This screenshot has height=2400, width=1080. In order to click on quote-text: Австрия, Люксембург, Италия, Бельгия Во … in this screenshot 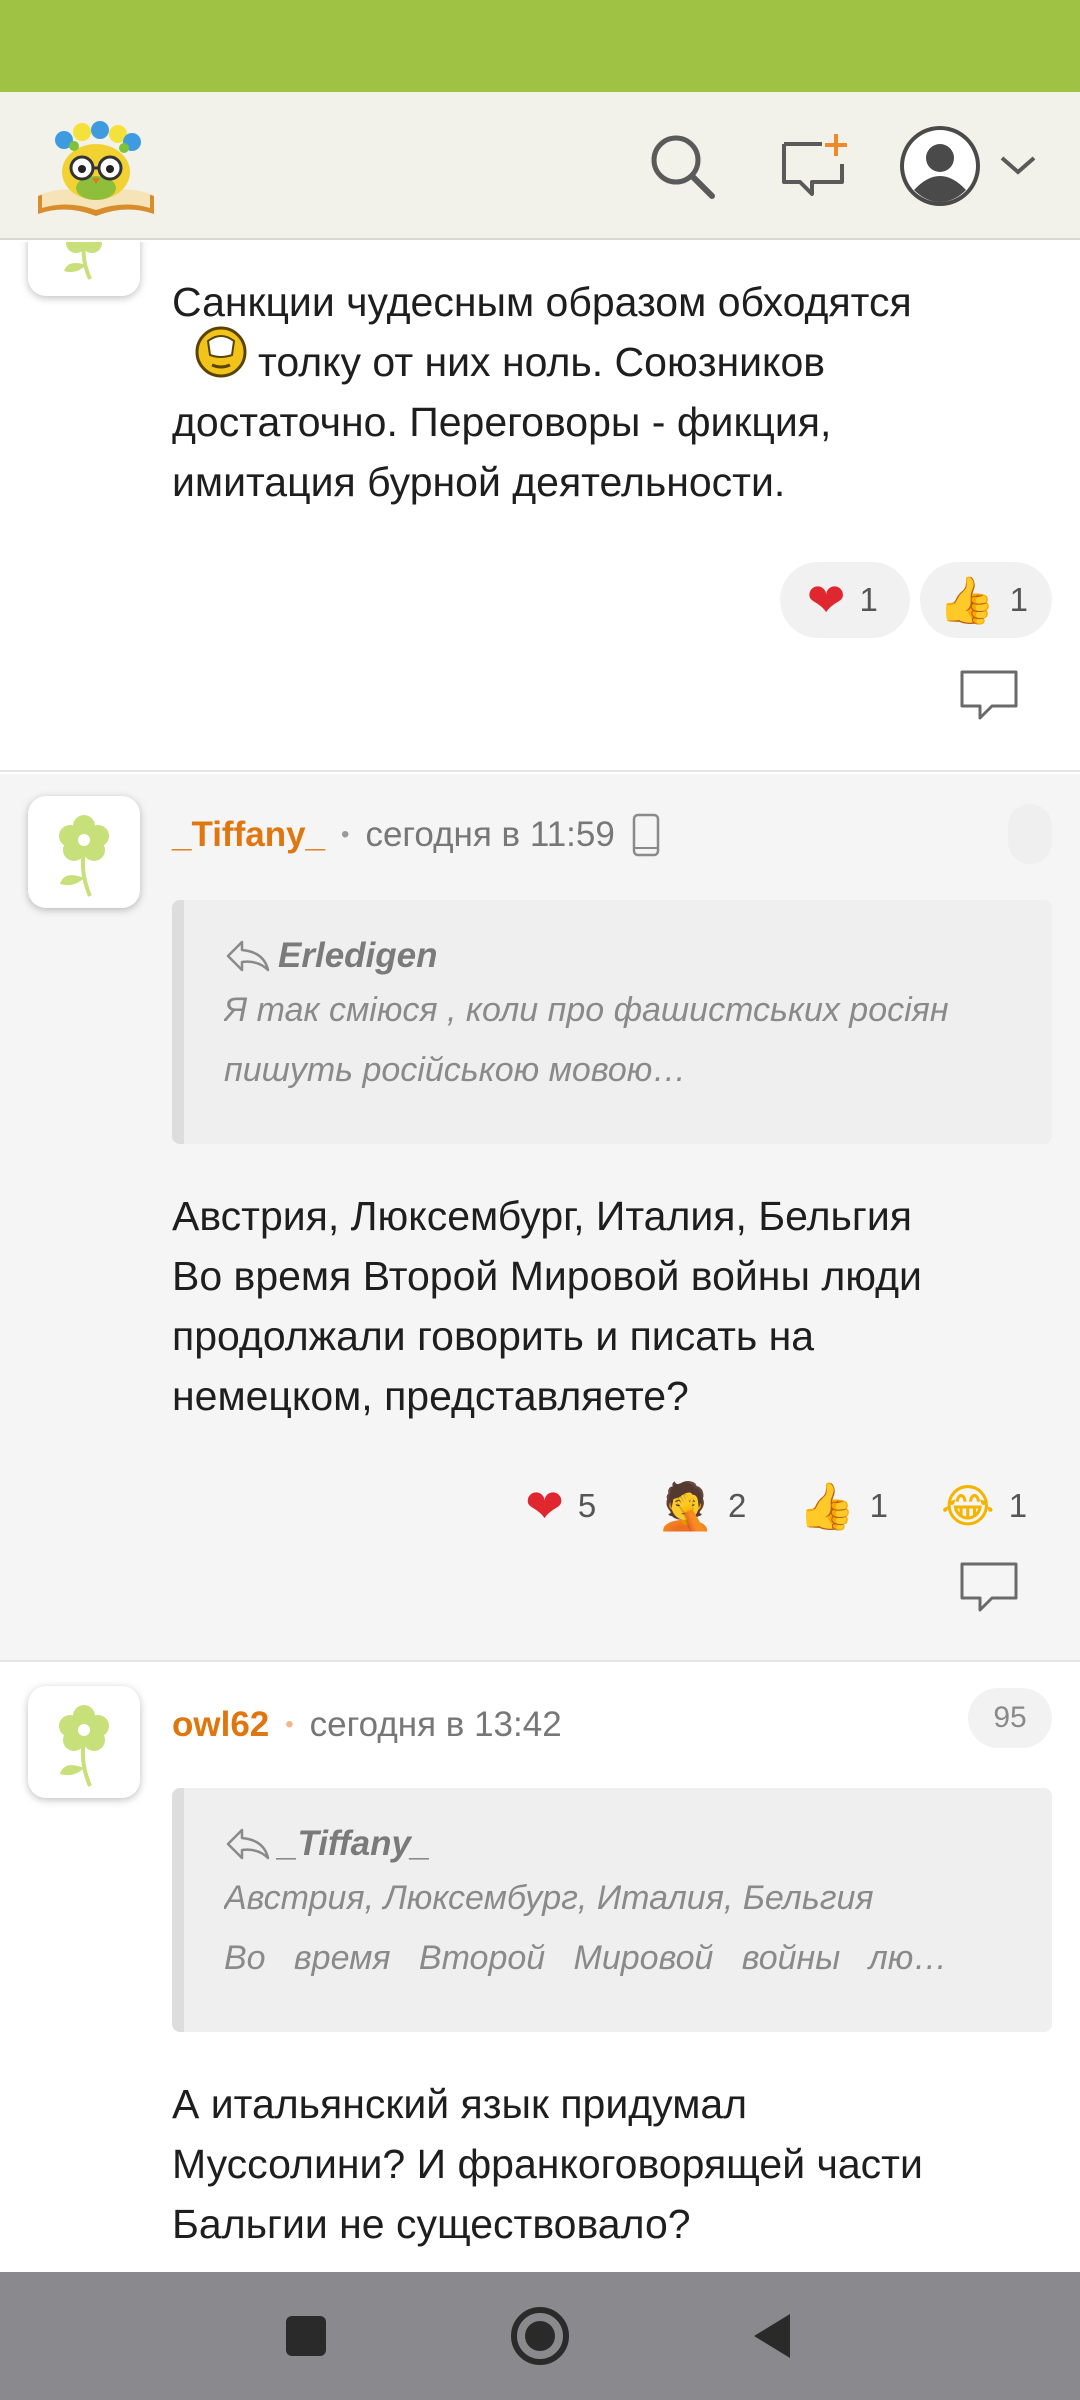, I will do `click(586, 1928)`.